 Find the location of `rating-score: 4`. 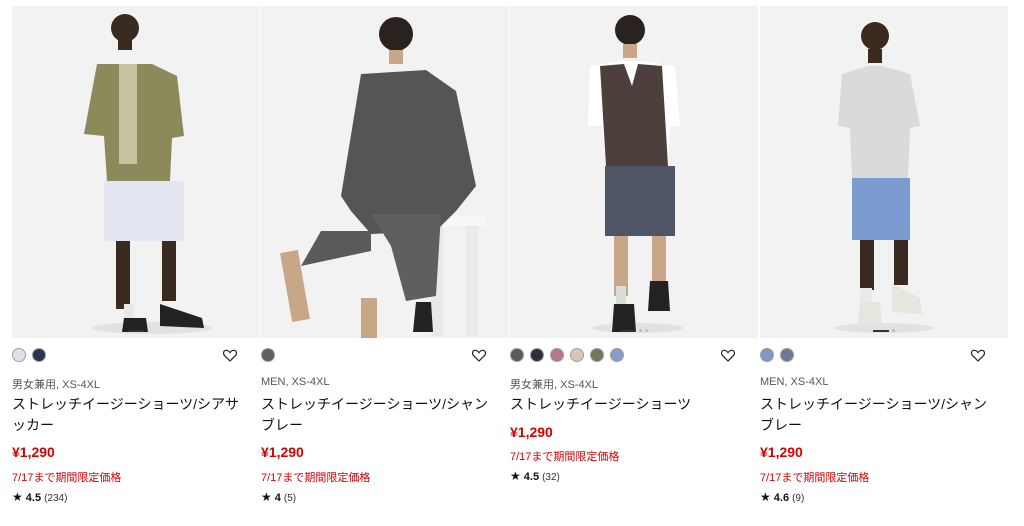

rating-score: 4 is located at coordinates (277, 498).